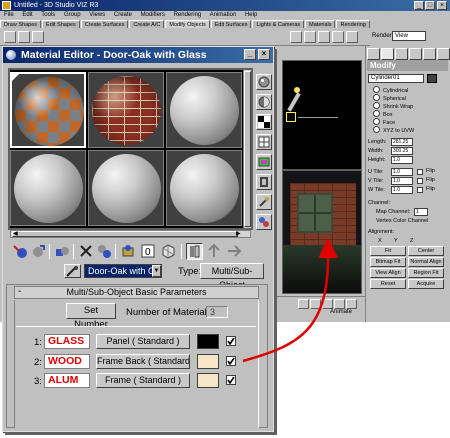 This screenshot has width=450, height=438. Describe the element at coordinates (67, 341) in the screenshot. I see `sub-material-name-field: GLASS` at that location.